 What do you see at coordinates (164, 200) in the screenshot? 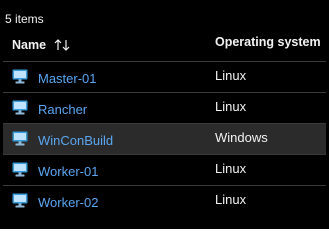
I see `table-row: Worker-02 Linux` at bounding box center [164, 200].